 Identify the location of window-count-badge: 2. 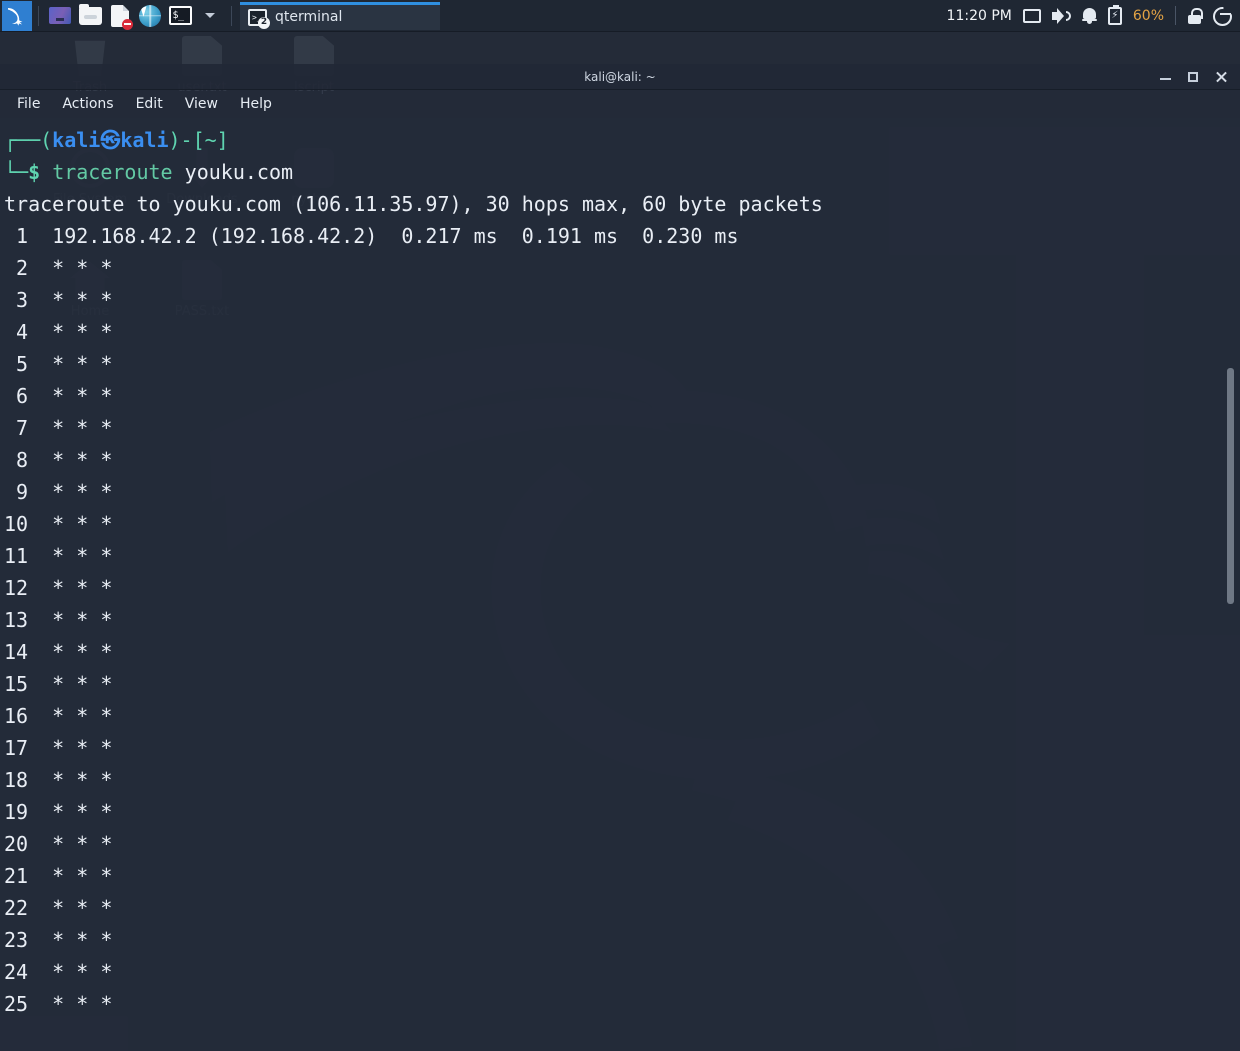
(264, 22).